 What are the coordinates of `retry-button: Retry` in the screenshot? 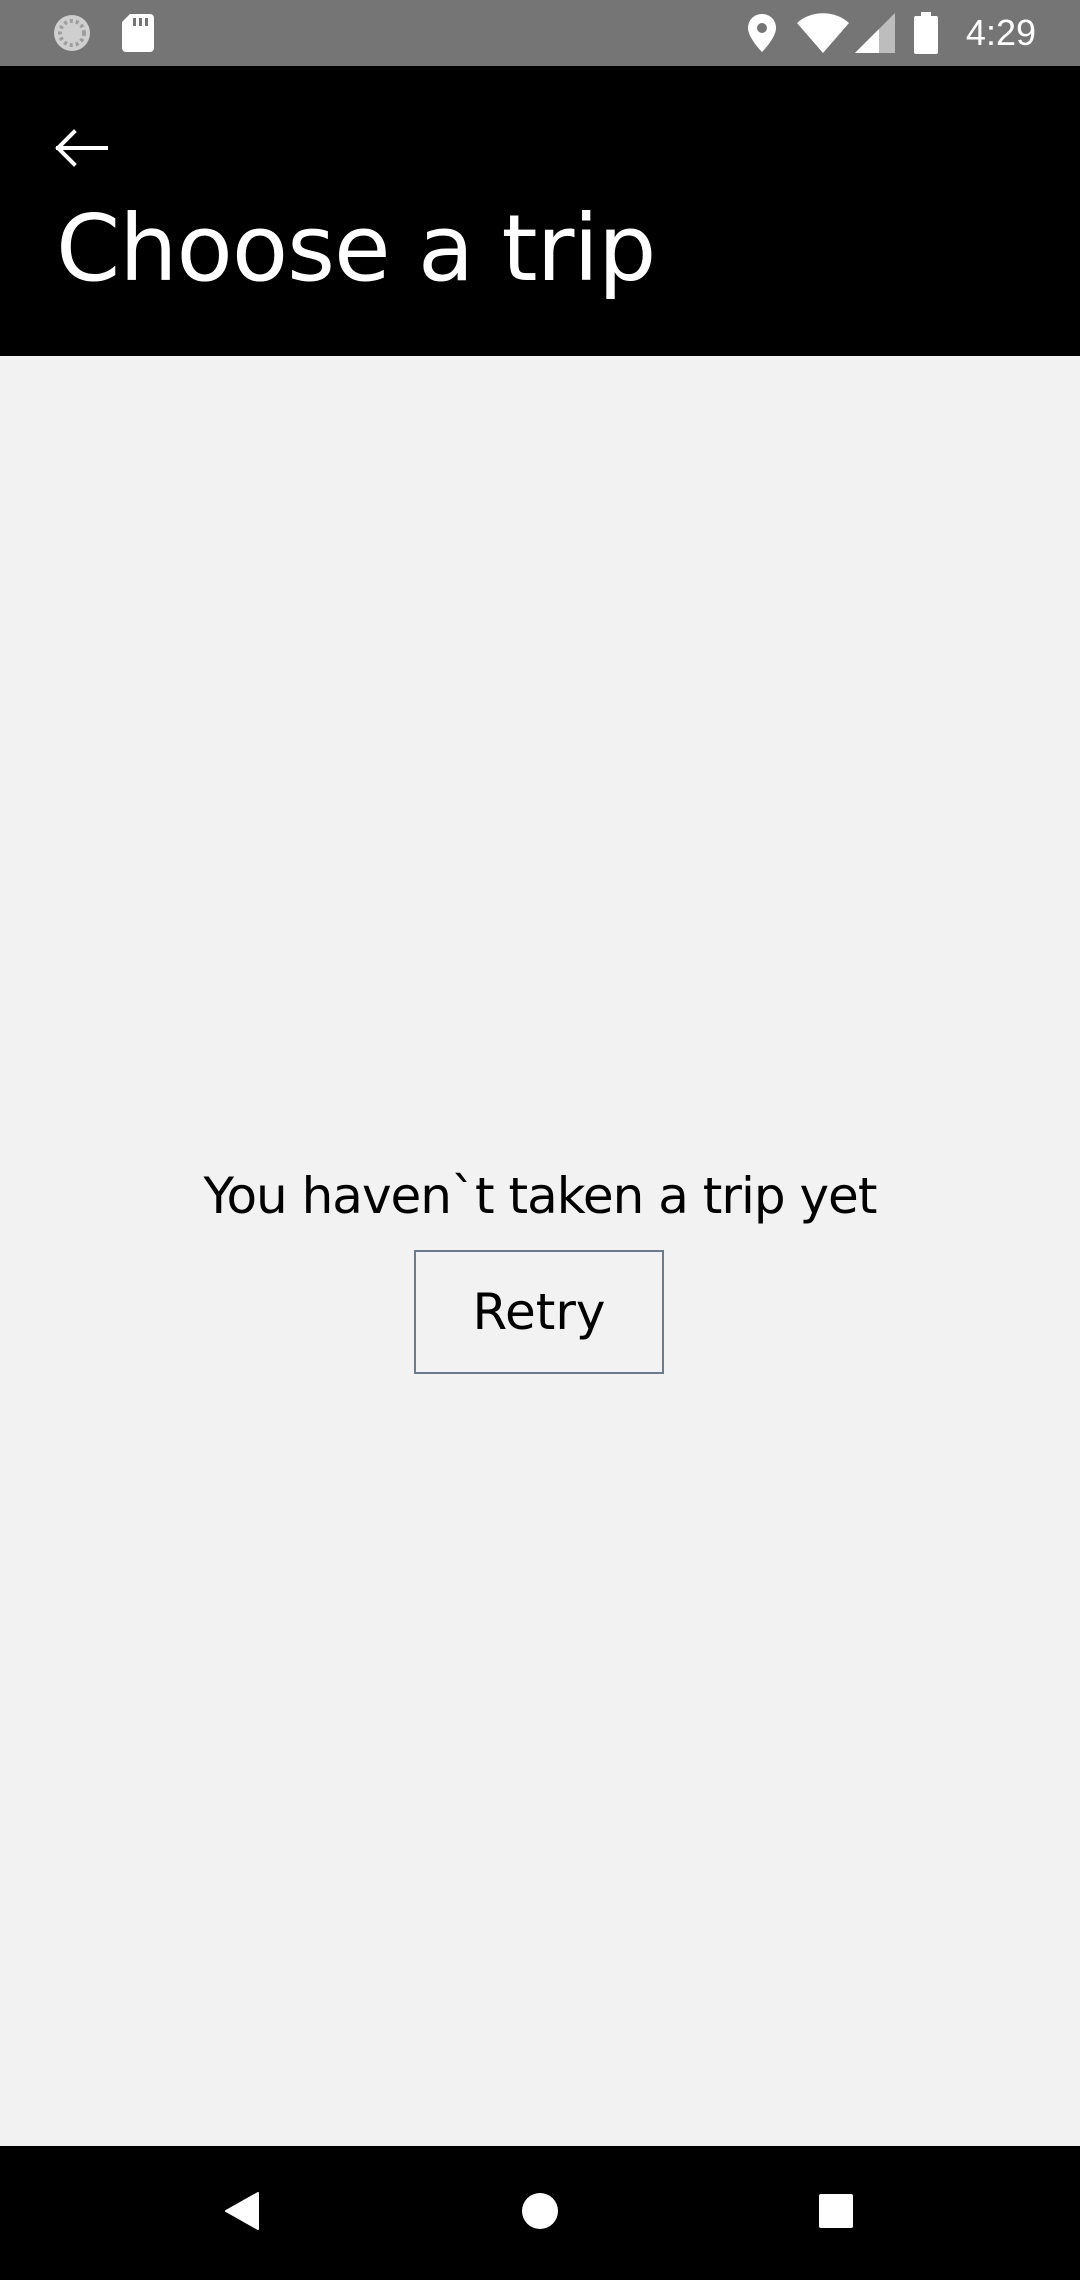 It's located at (539, 1312).